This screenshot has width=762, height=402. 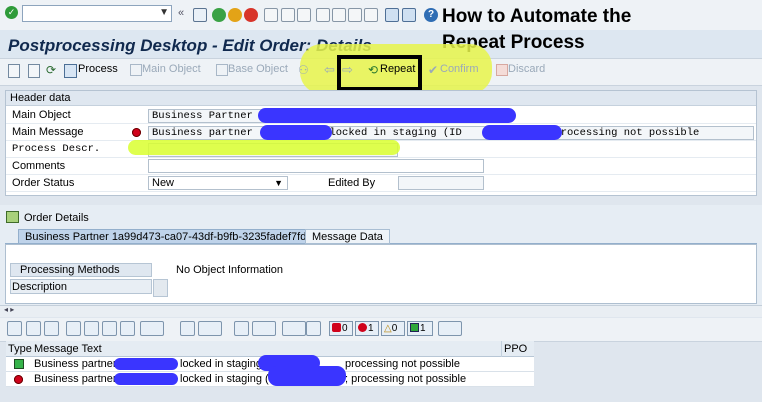 What do you see at coordinates (14, 328) in the screenshot?
I see `details-icon` at bounding box center [14, 328].